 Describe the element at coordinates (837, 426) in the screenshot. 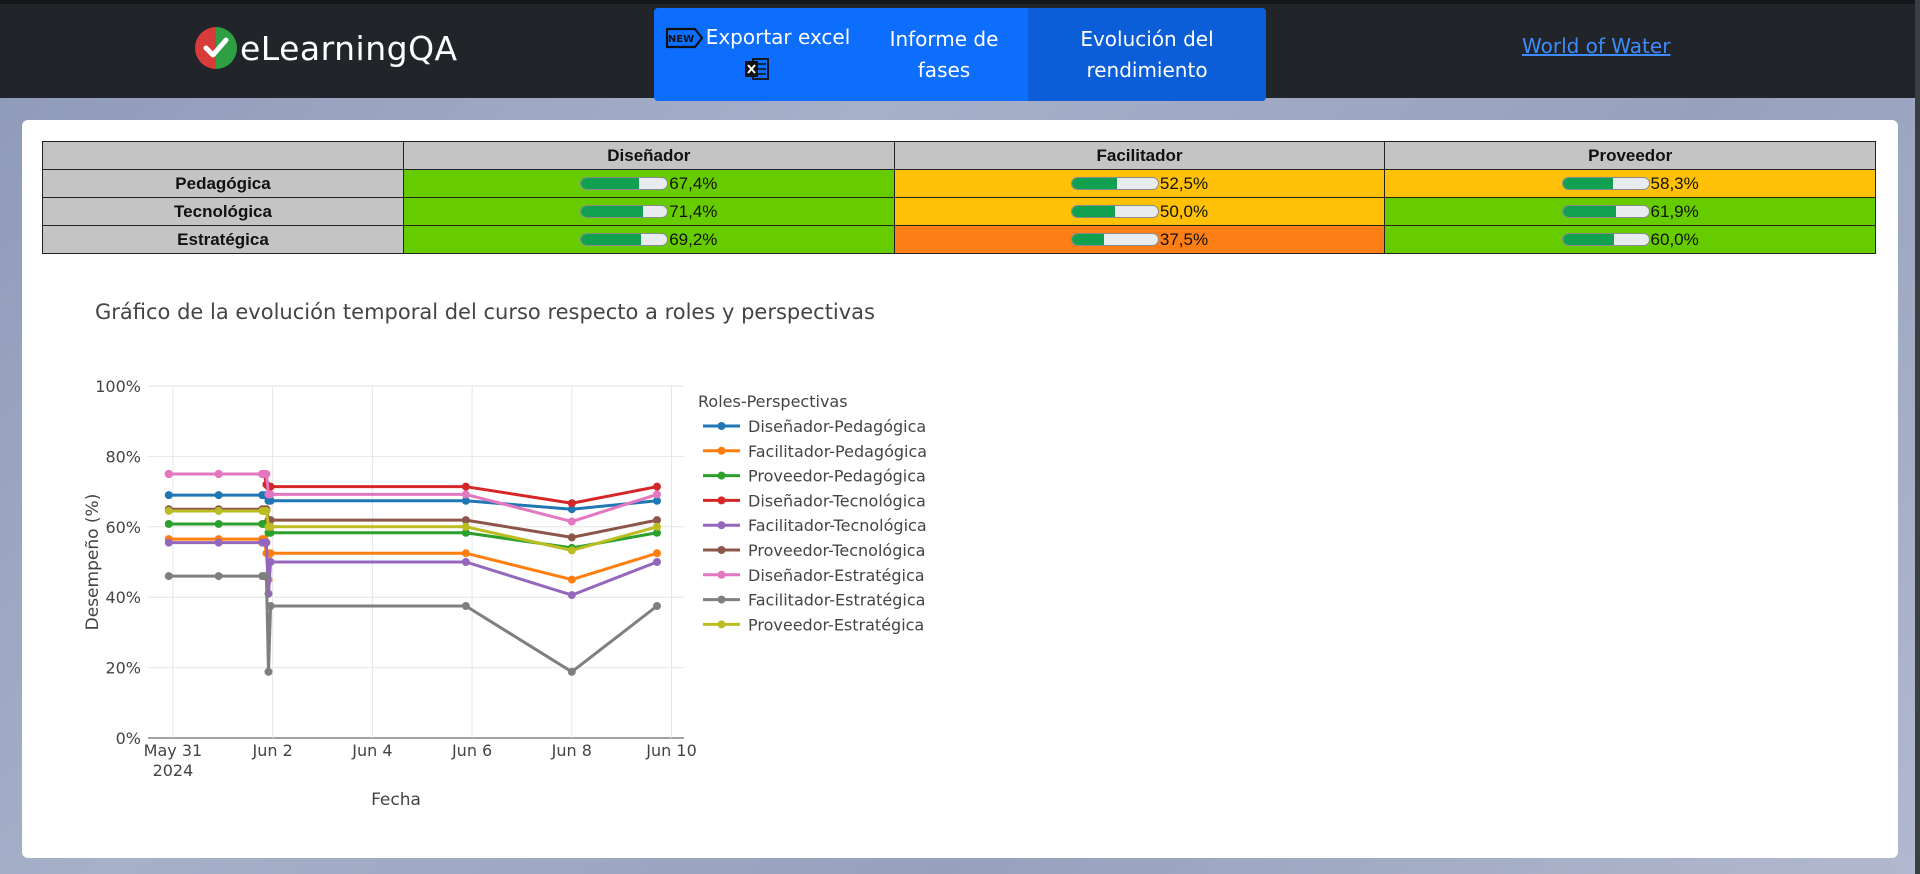

I see `legend-item-label: Diseñador-Pedagógica` at that location.